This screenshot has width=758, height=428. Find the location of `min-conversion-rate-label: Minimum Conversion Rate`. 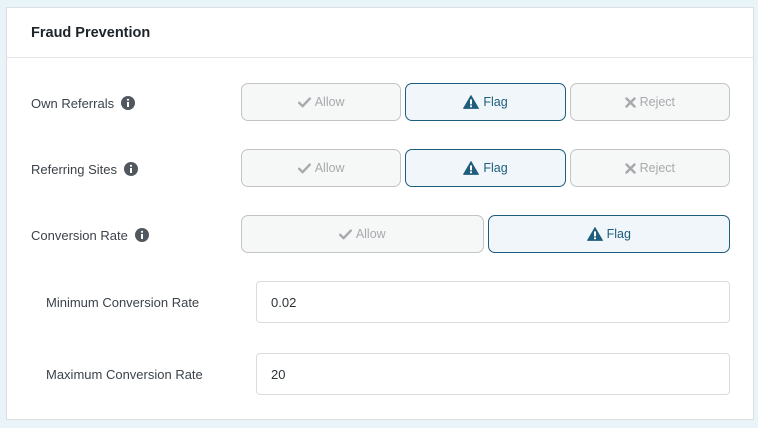

min-conversion-rate-label: Minimum Conversion Rate is located at coordinates (123, 302).